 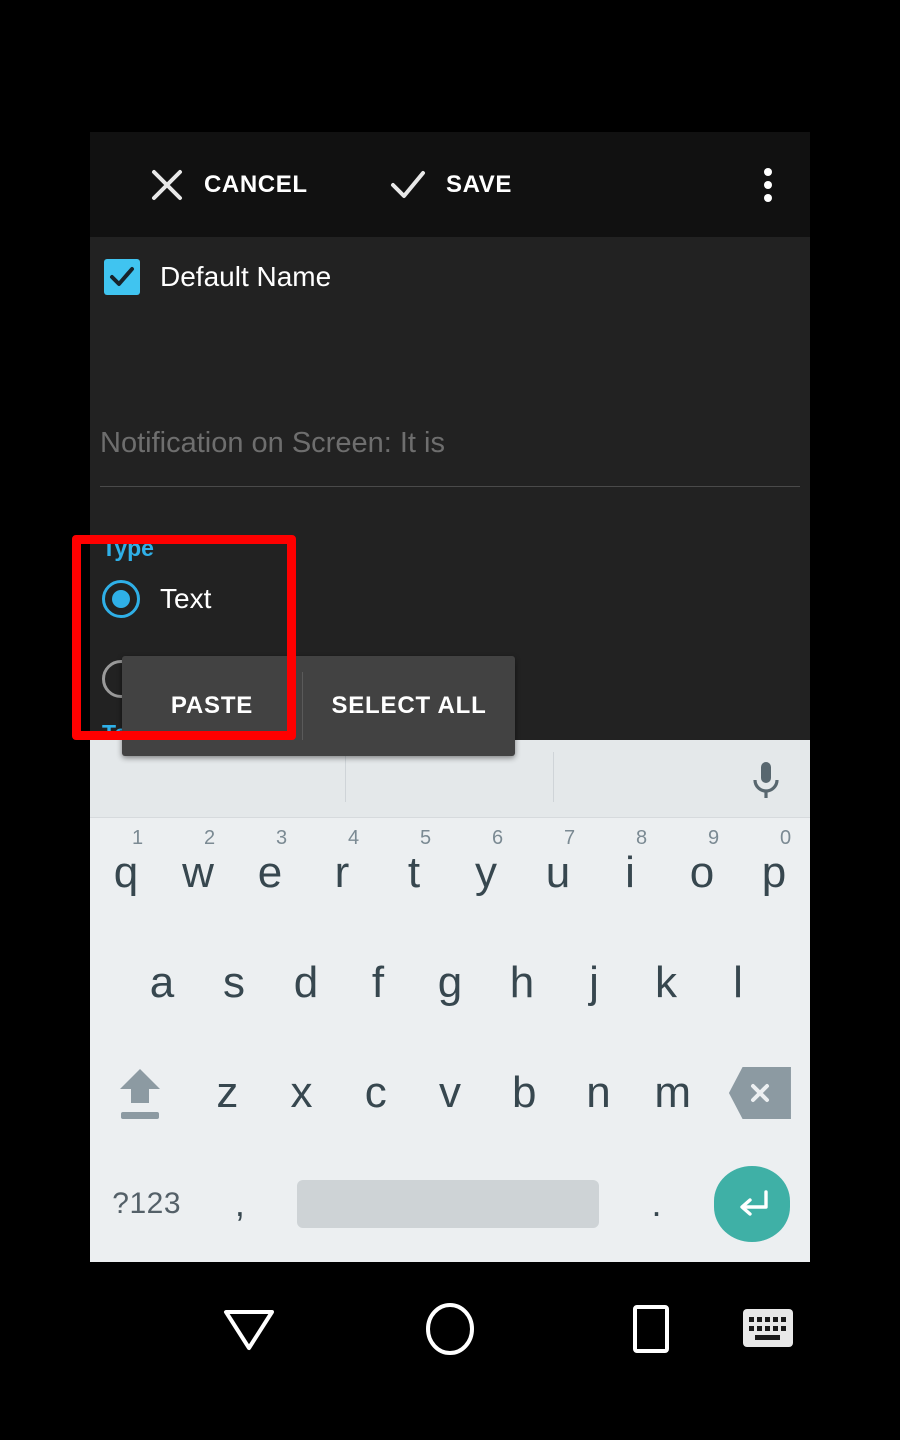 What do you see at coordinates (234, 983) in the screenshot?
I see `key-s: s` at bounding box center [234, 983].